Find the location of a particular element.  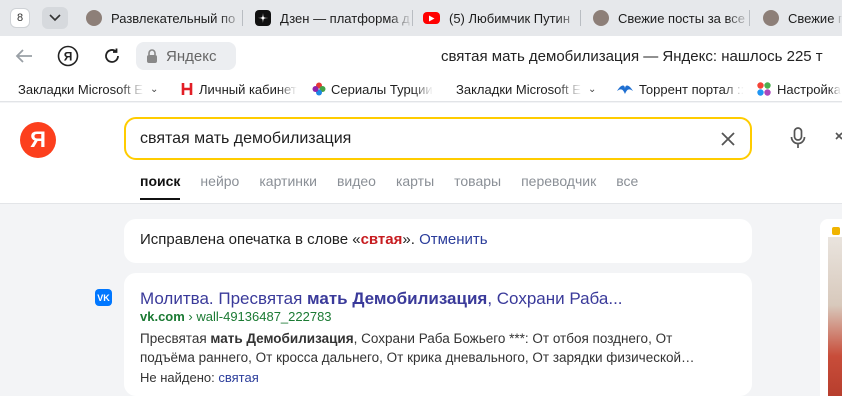

search-box is located at coordinates (438, 138).